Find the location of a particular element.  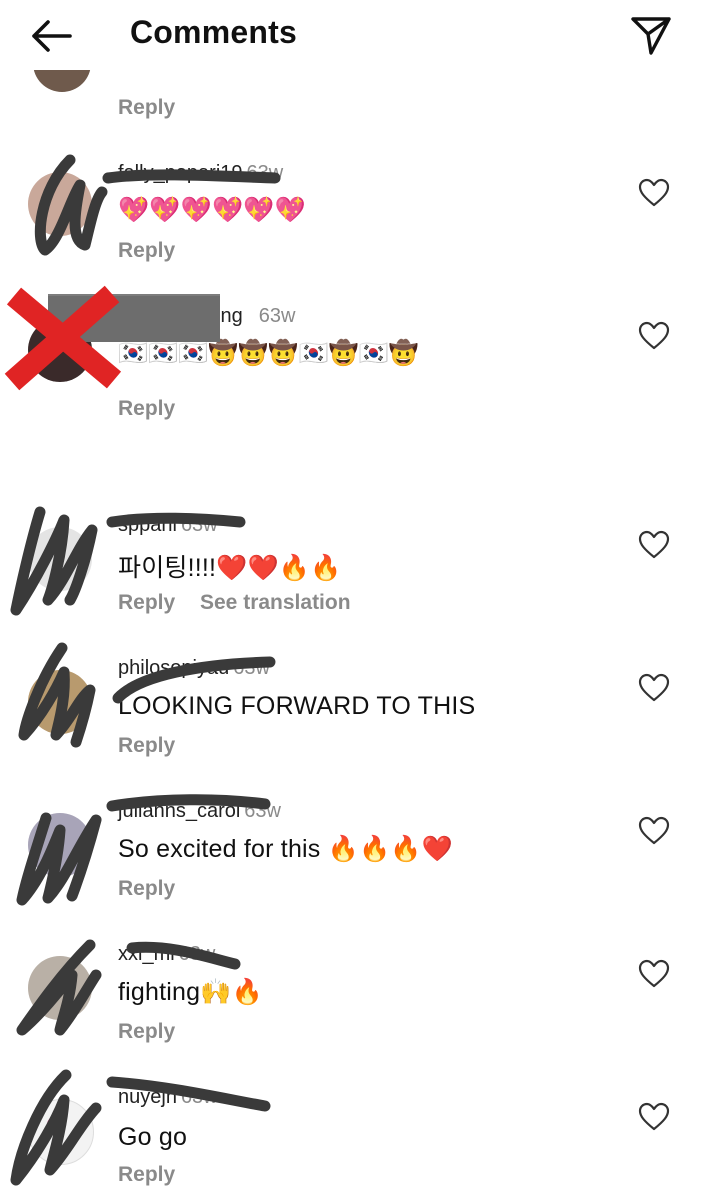

arrow-left-icon is located at coordinates (52, 36).